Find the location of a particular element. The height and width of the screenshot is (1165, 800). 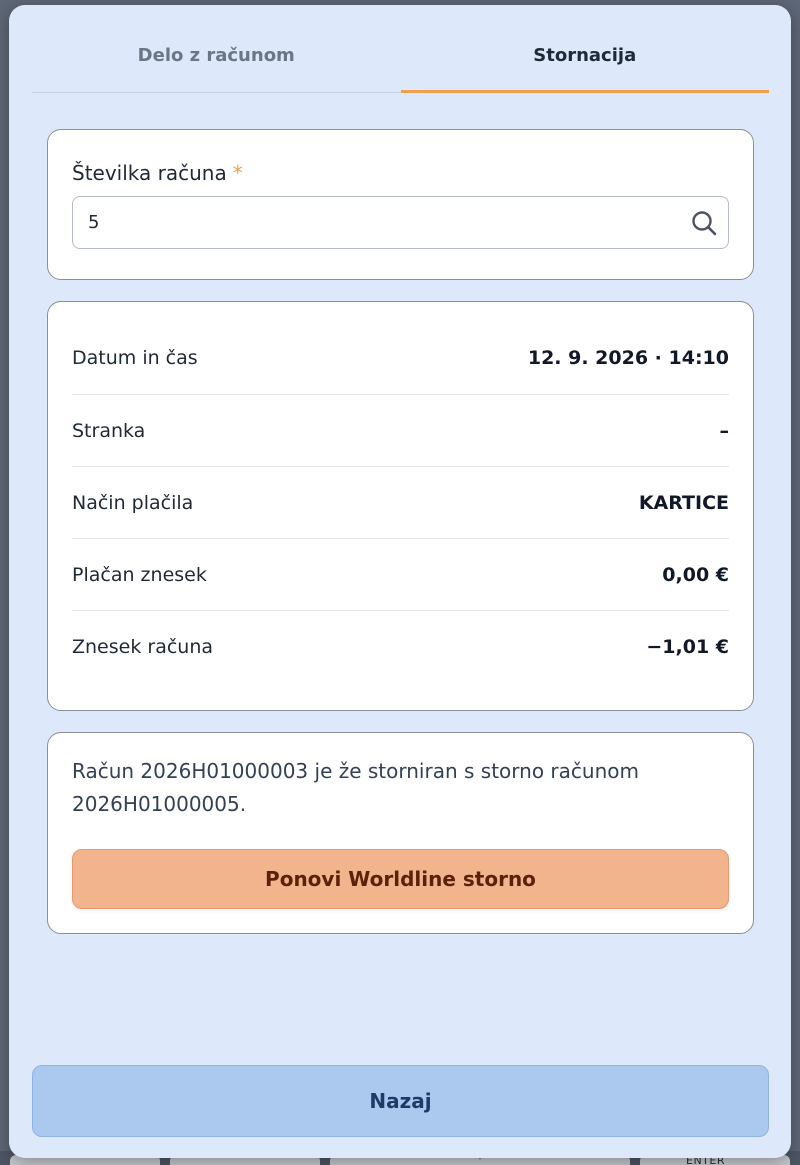

invoice-number-input is located at coordinates (400, 222).